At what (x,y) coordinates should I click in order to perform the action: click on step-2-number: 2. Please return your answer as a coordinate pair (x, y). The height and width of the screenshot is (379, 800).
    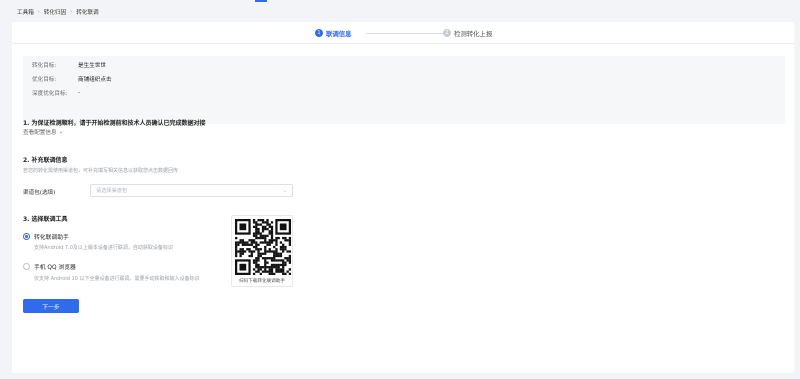
    Looking at the image, I should click on (447, 33).